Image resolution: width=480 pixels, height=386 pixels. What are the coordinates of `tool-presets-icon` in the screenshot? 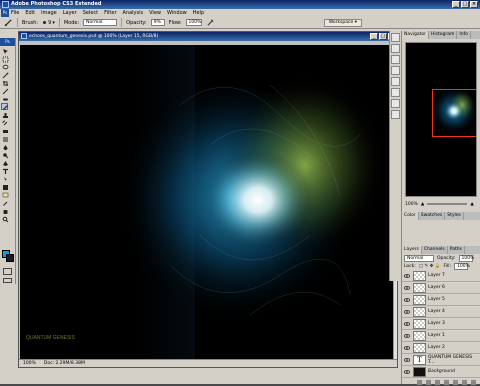 It's located at (395, 59).